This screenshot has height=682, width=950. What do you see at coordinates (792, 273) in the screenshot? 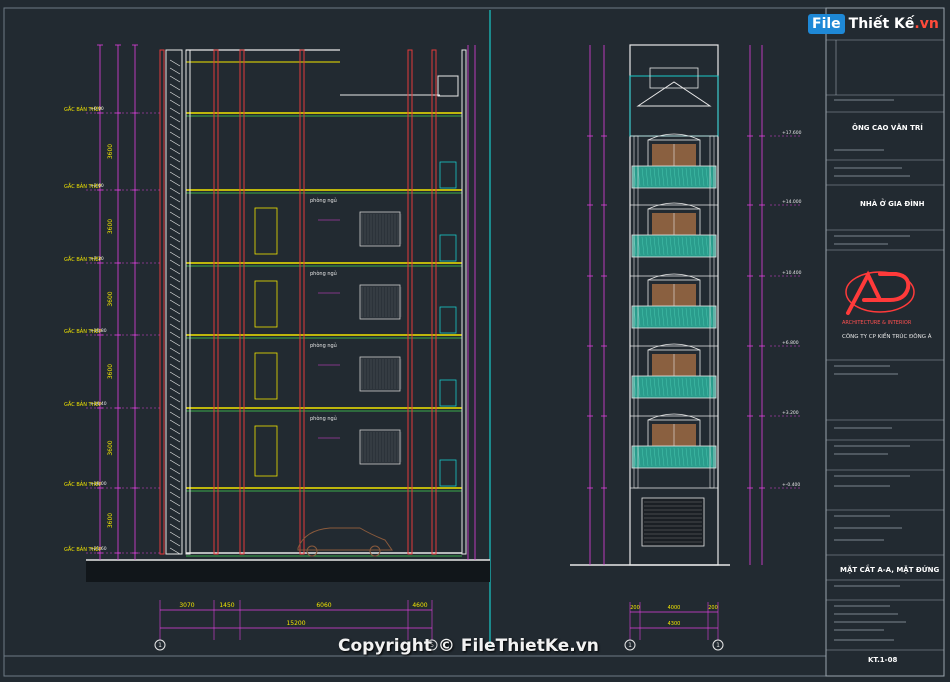
I see `level-value: +10.400` at bounding box center [792, 273].